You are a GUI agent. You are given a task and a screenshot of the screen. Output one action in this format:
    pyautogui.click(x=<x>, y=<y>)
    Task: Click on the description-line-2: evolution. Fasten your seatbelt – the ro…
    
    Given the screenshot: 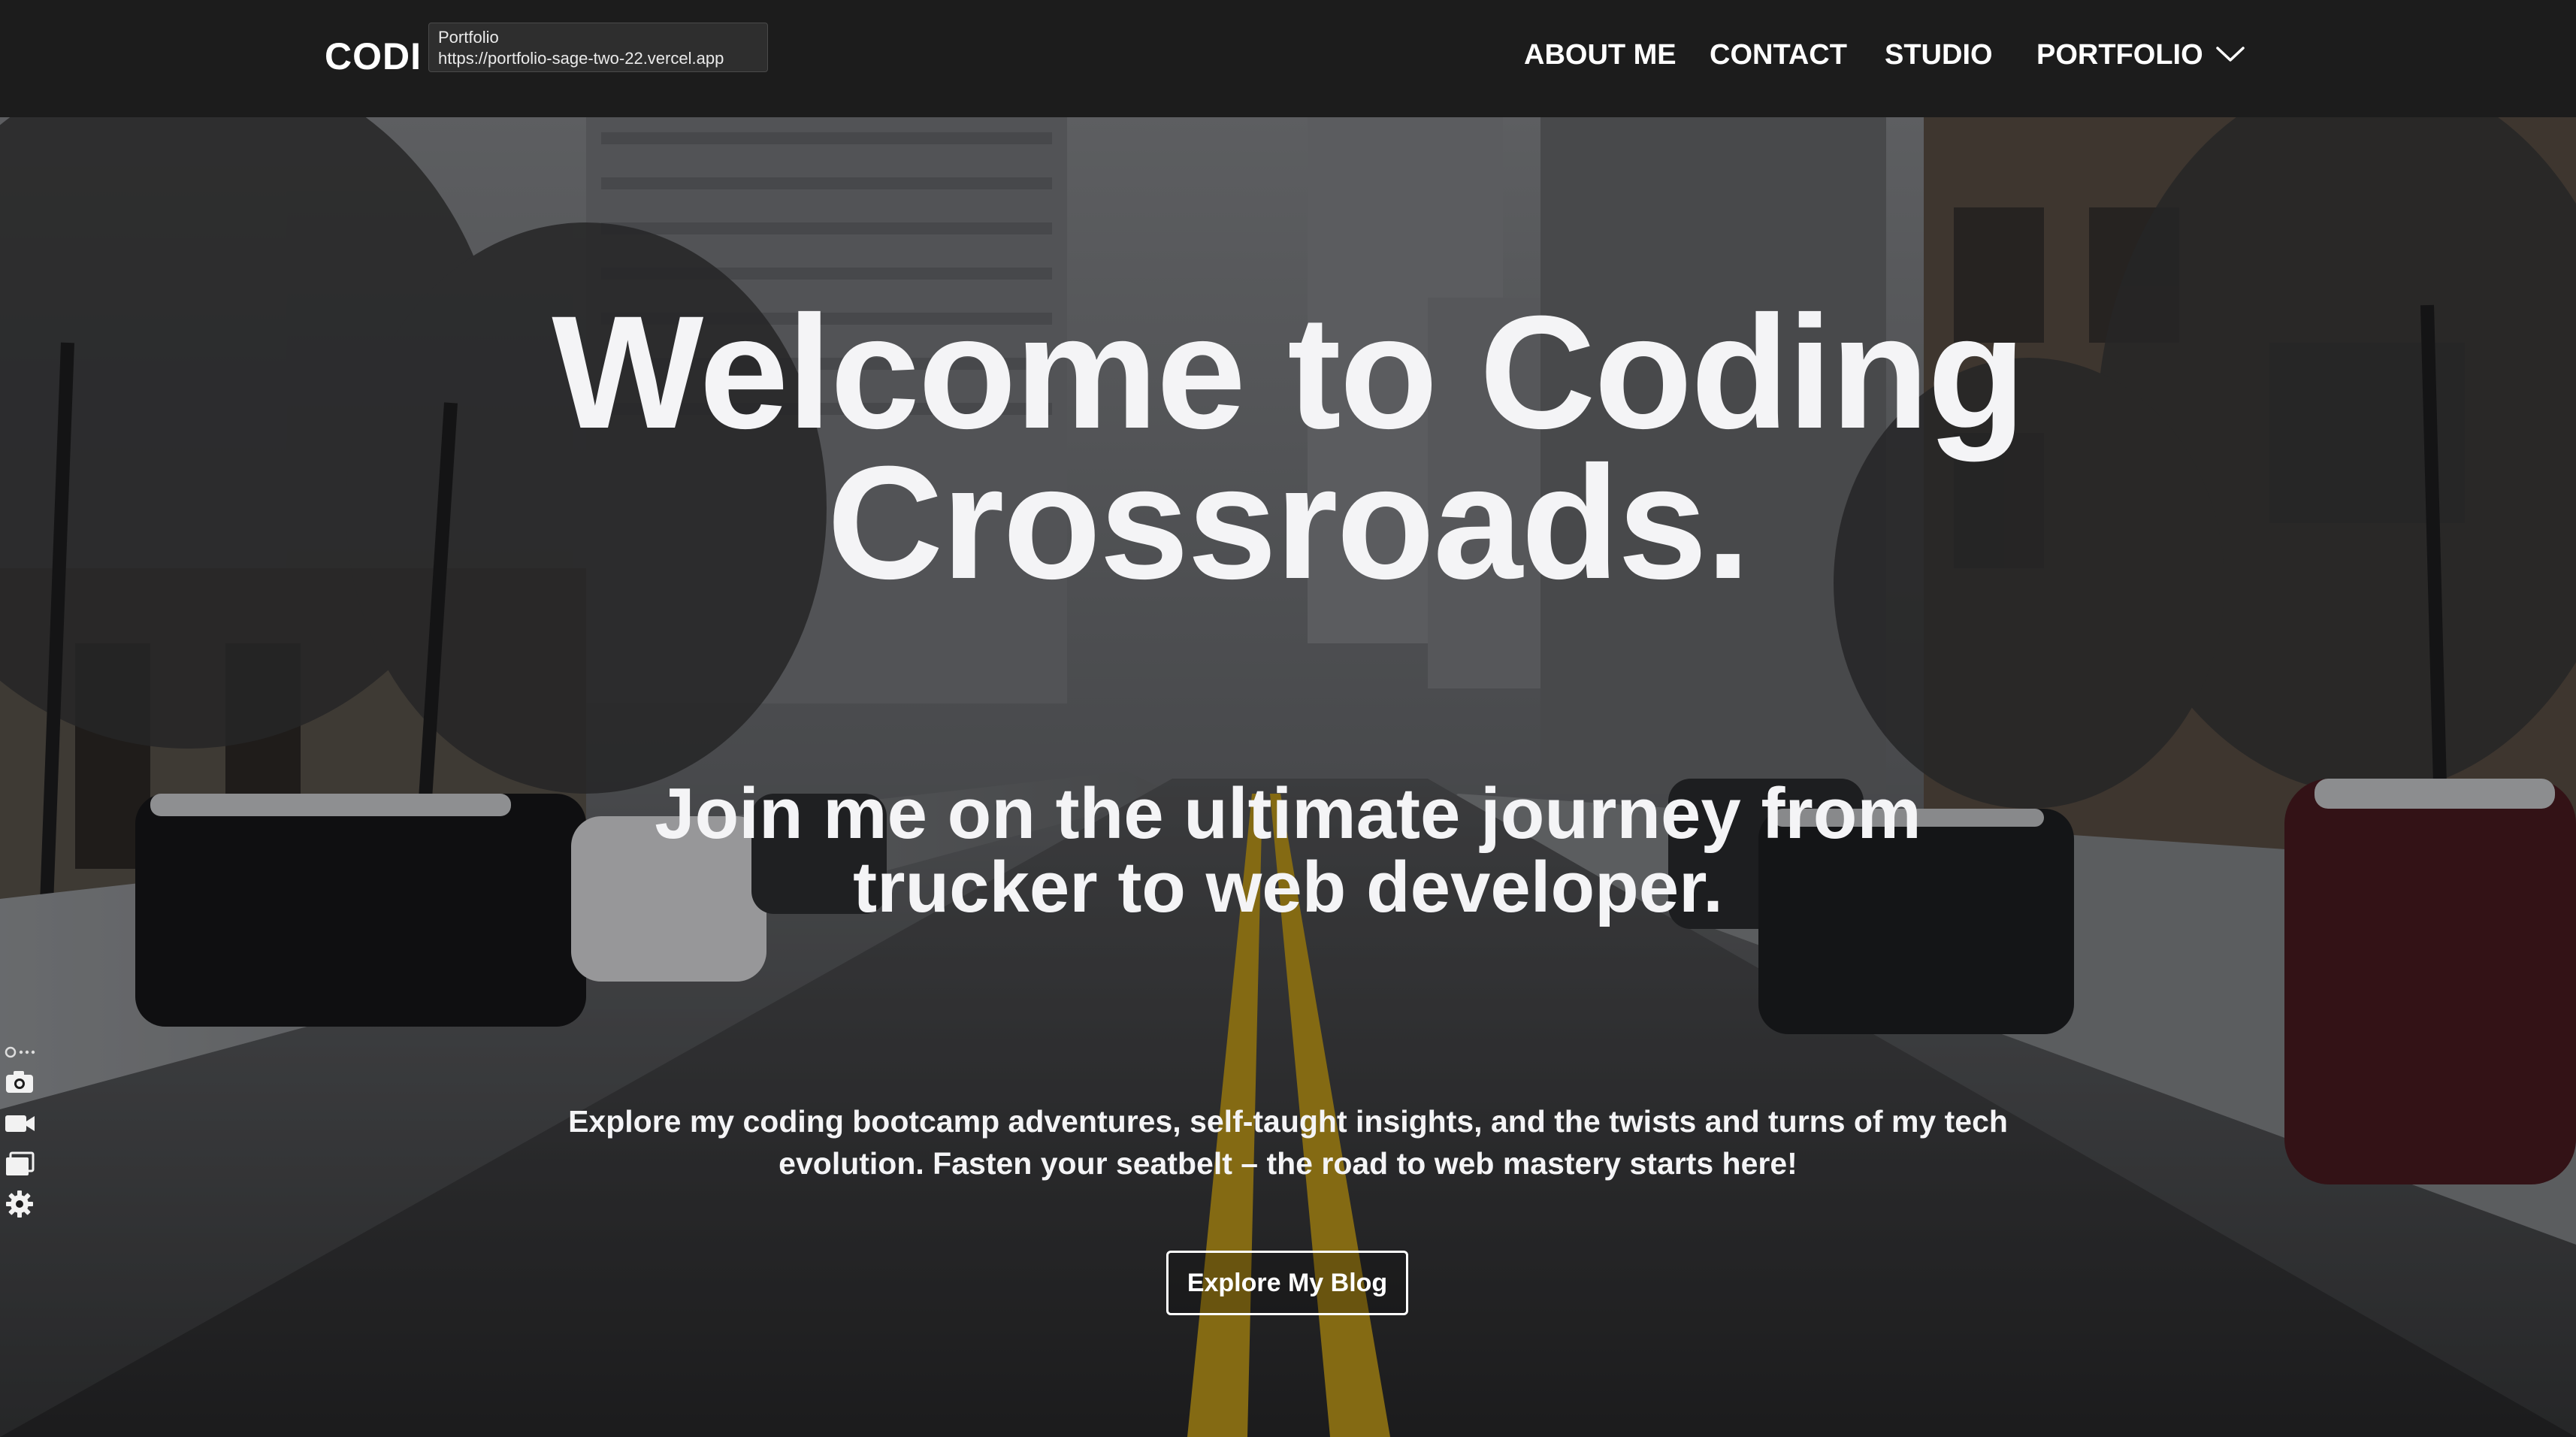 What is the action you would take?
    pyautogui.click(x=1288, y=1163)
    